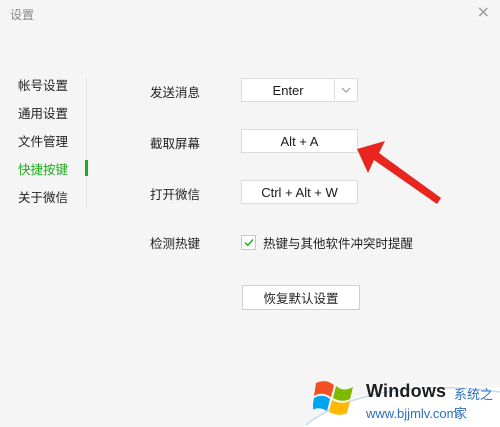 This screenshot has height=427, width=500. What do you see at coordinates (175, 243) in the screenshot?
I see `detect-hotkey-label: 检测热键` at bounding box center [175, 243].